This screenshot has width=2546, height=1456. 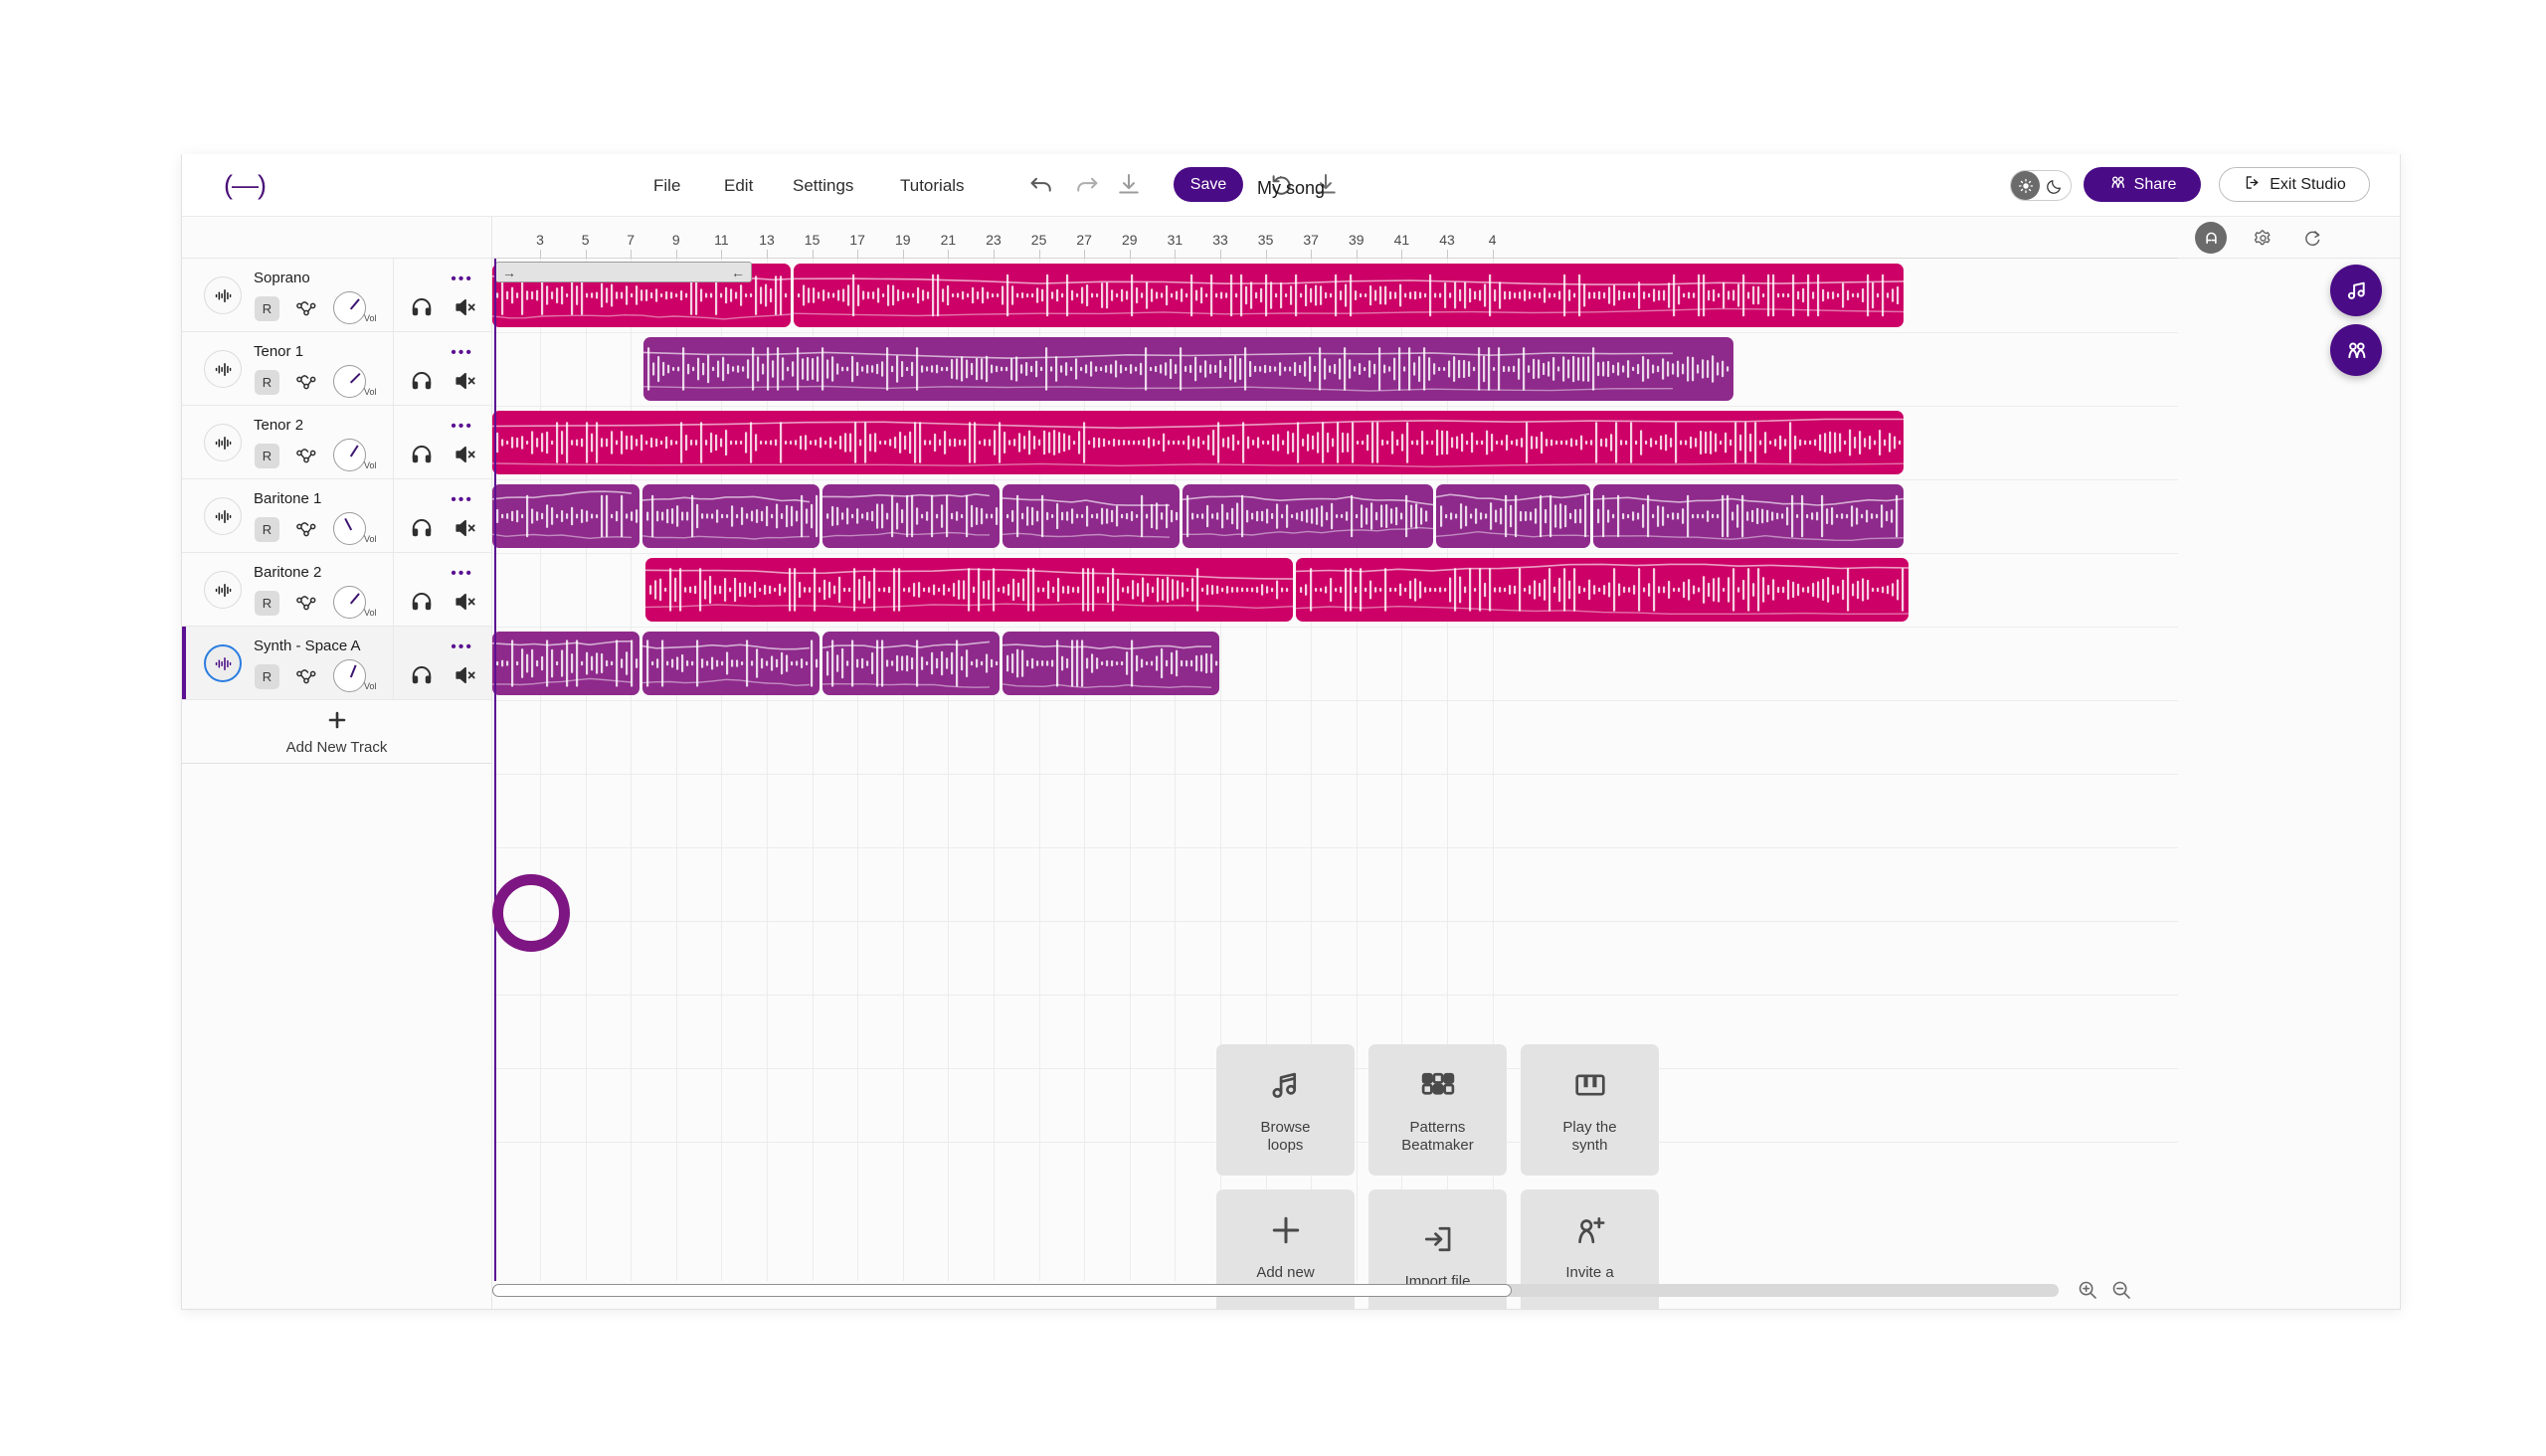 I want to click on quick-action-card: Patterns Beatmaker, so click(x=1437, y=1110).